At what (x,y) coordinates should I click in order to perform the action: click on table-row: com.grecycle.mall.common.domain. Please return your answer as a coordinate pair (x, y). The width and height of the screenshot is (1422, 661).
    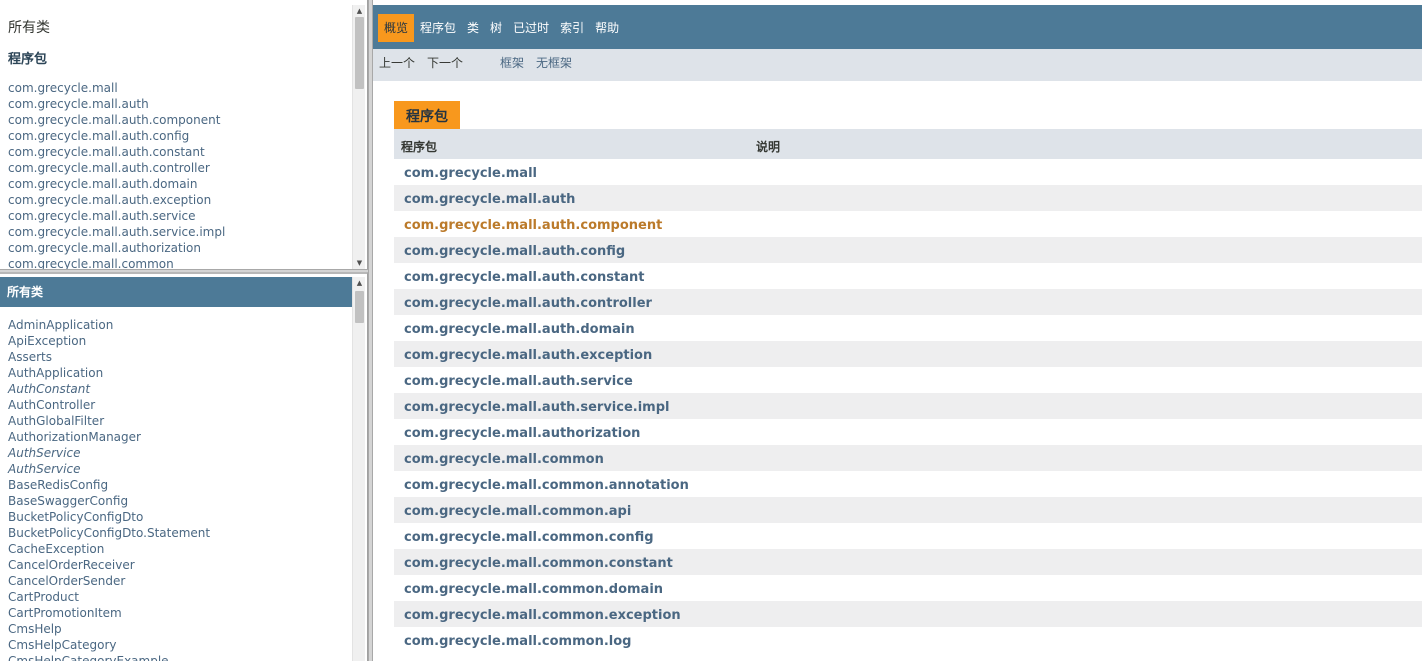
    Looking at the image, I should click on (908, 588).